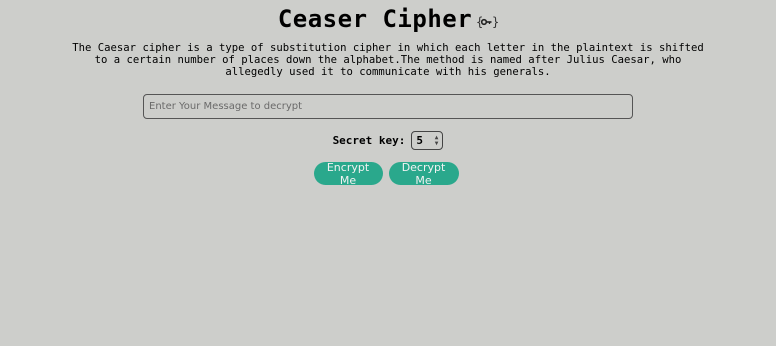 The image size is (776, 346). What do you see at coordinates (487, 22) in the screenshot?
I see `key-icon: { }` at bounding box center [487, 22].